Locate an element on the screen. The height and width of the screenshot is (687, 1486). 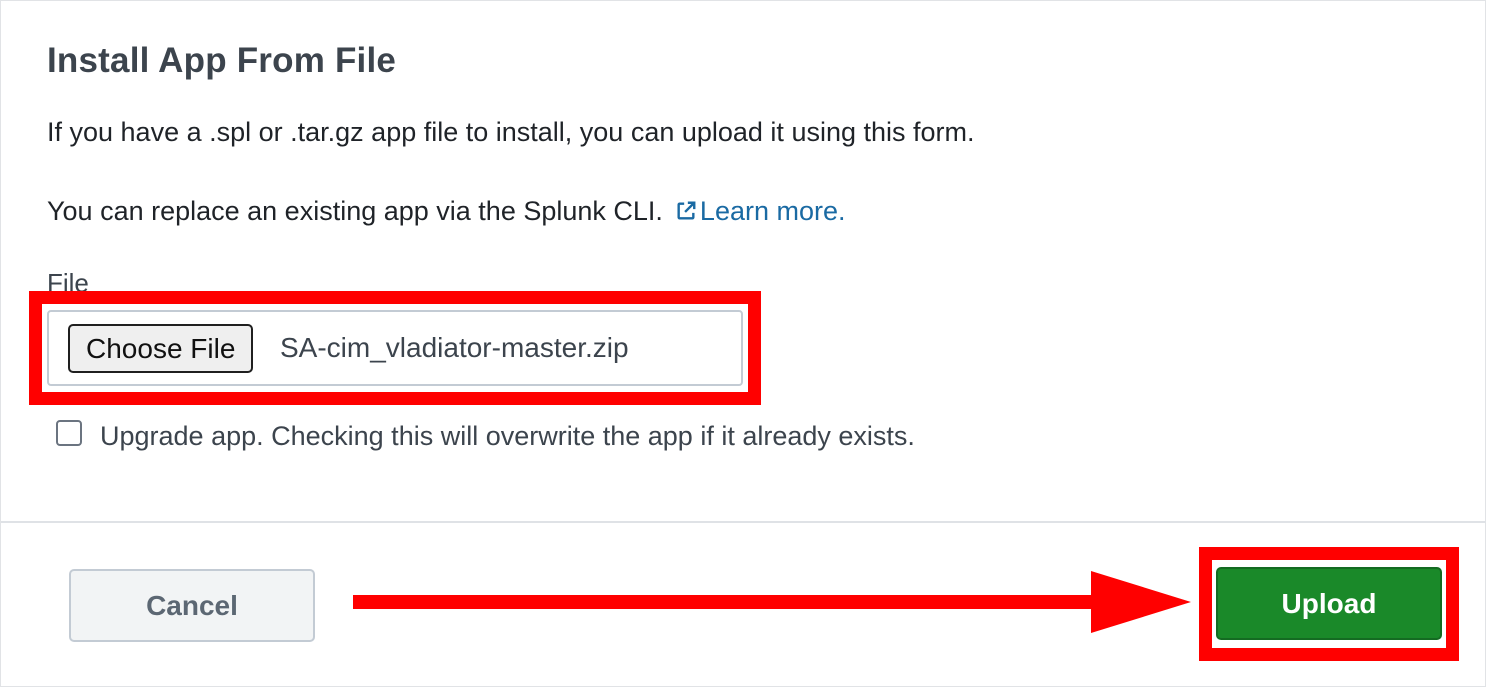
upgrade-app-checkbox is located at coordinates (69, 433).